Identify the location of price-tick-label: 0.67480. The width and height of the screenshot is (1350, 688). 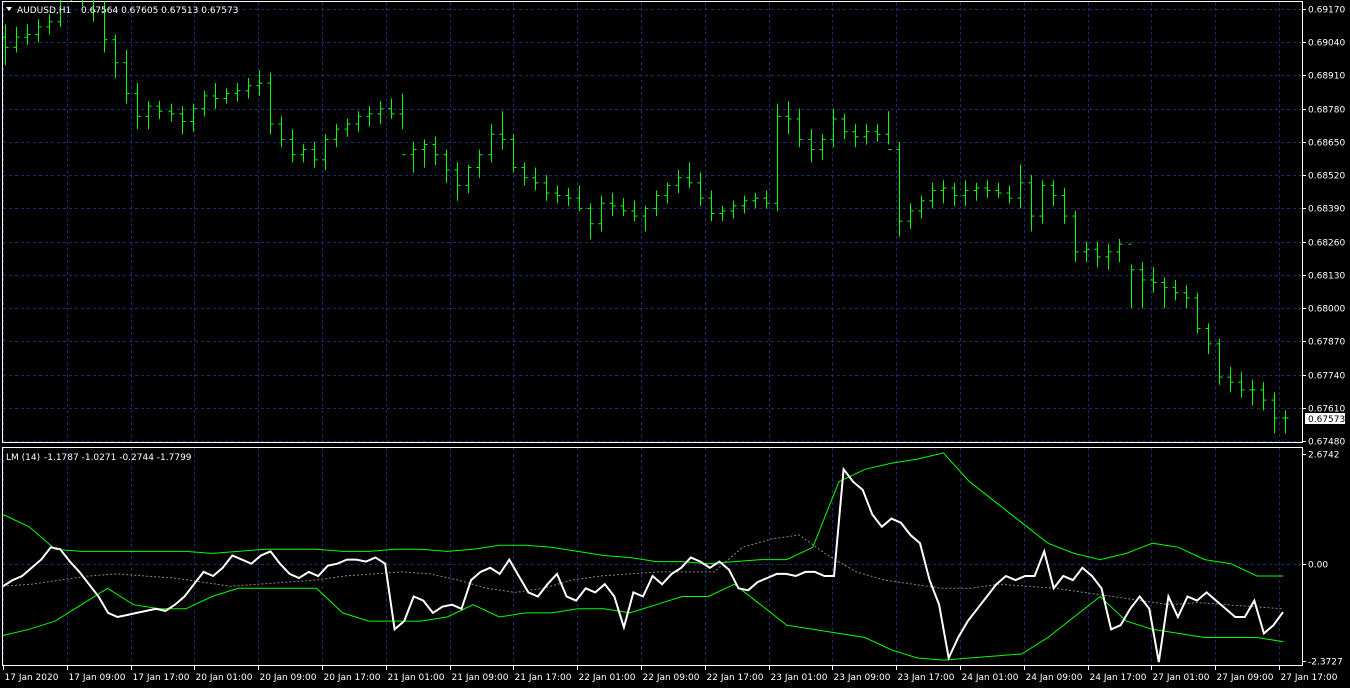
(1326, 443).